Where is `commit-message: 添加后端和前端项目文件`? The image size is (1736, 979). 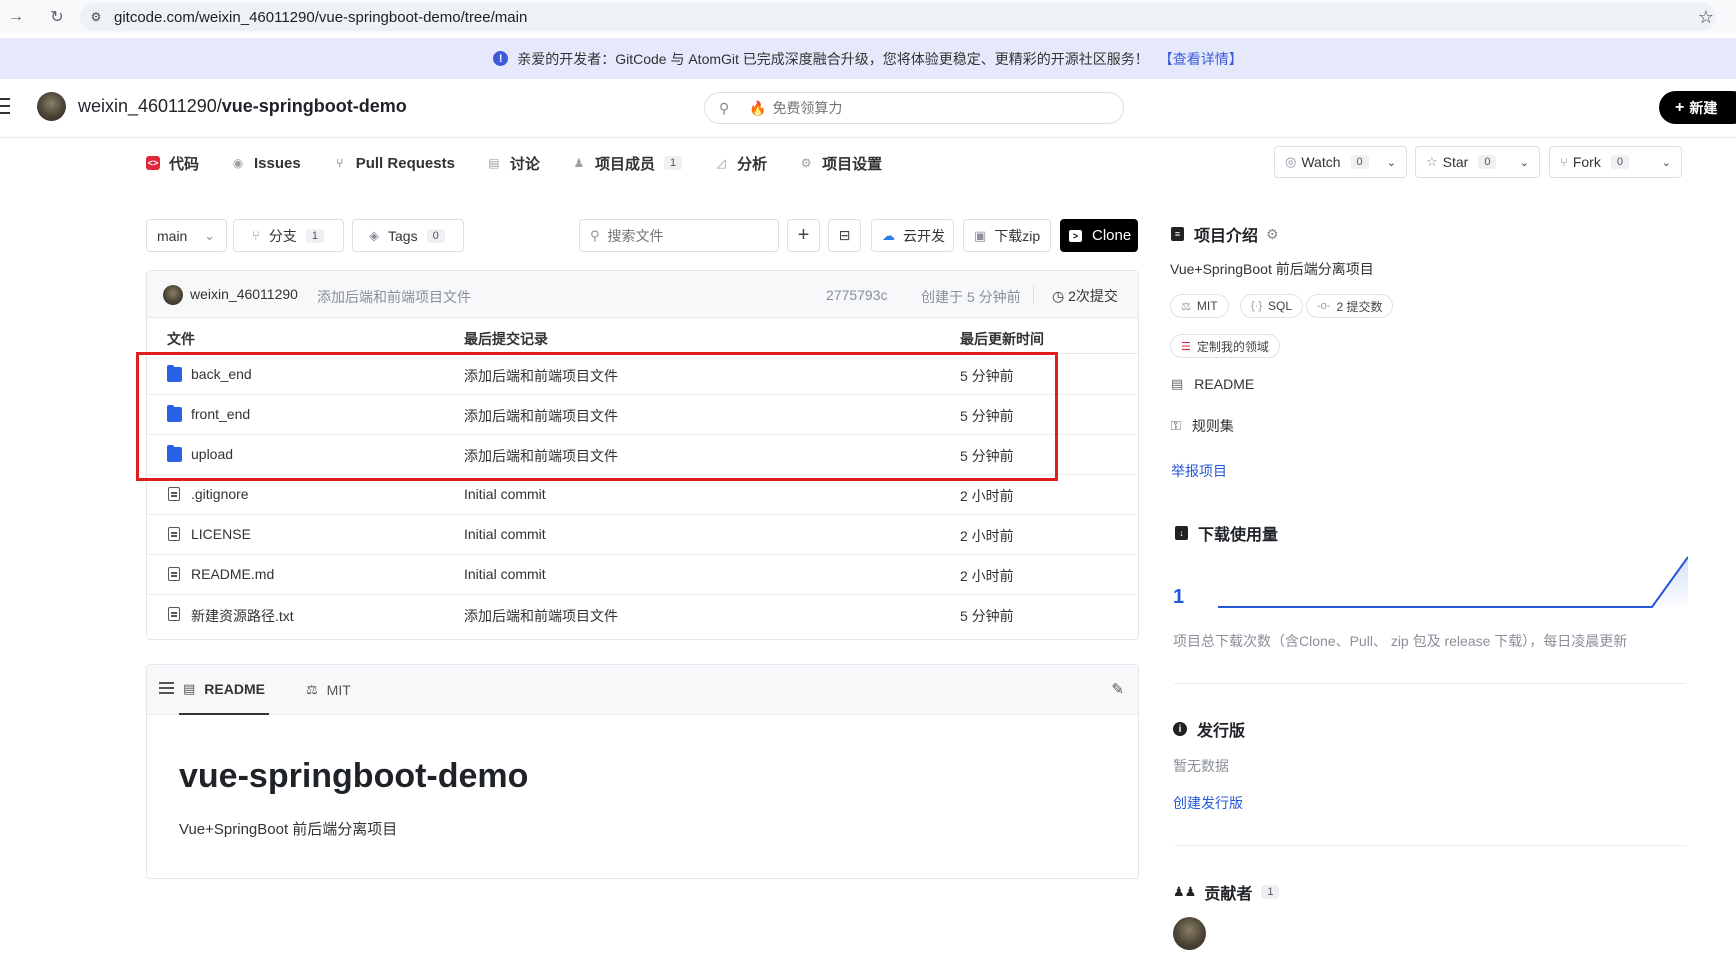
commit-message: 添加后端和前端项目文件 is located at coordinates (394, 297).